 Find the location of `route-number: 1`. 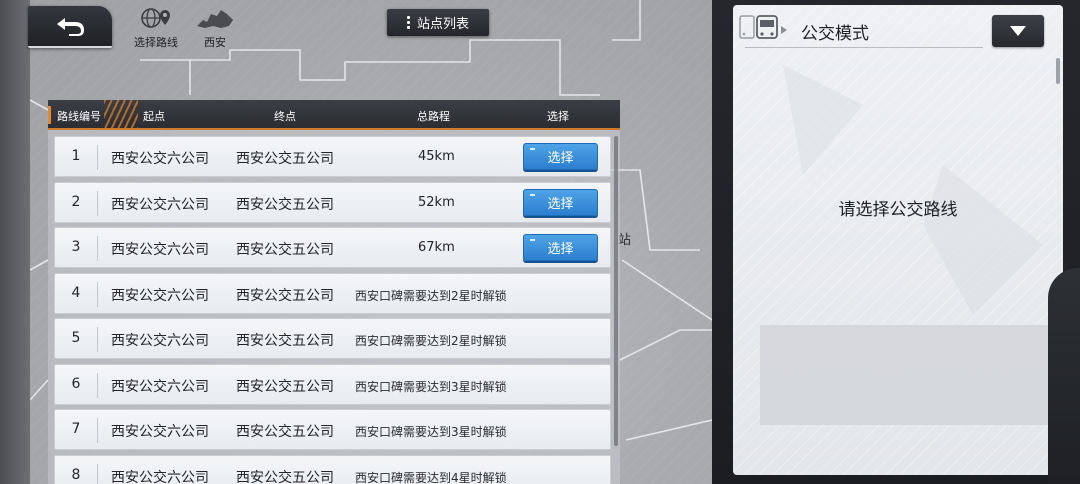

route-number: 1 is located at coordinates (76, 156).